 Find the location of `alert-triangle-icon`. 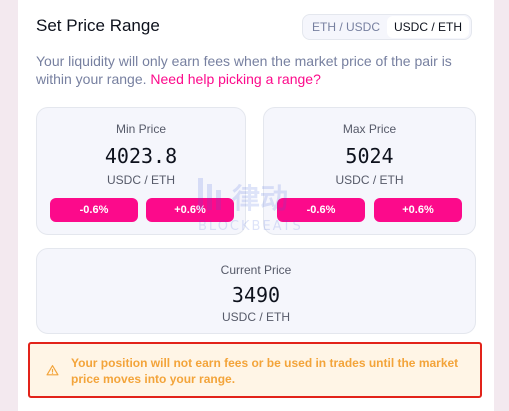

alert-triangle-icon is located at coordinates (52, 370).